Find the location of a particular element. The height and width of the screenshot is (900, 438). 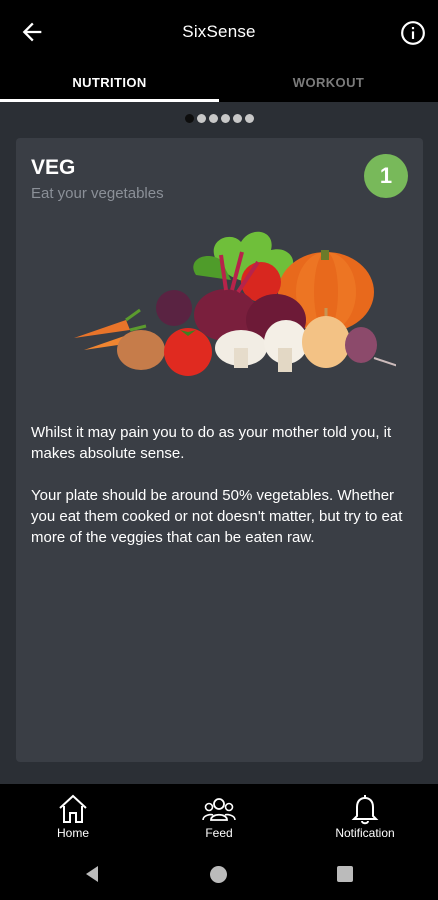

app-title: SixSense is located at coordinates (219, 31).